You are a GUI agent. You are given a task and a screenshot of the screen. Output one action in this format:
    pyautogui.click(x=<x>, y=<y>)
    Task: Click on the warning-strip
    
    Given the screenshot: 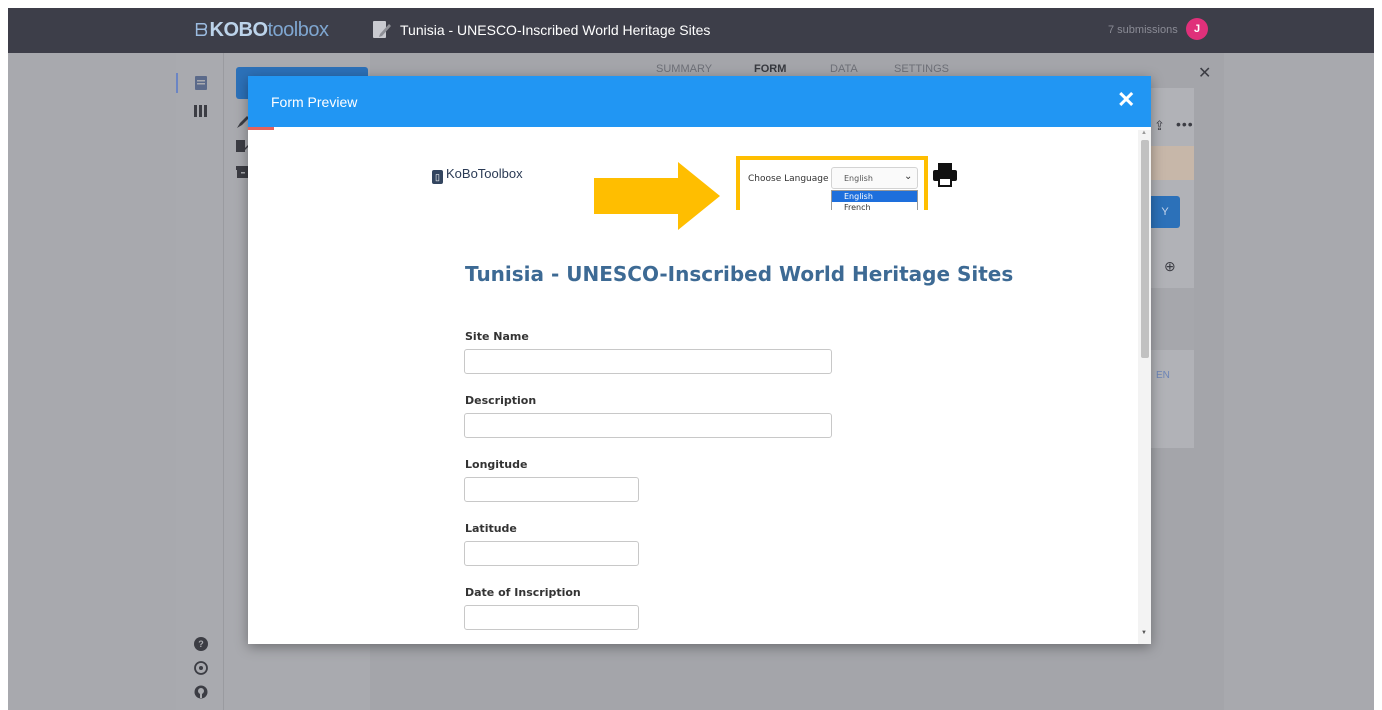 What is the action you would take?
    pyautogui.click(x=1172, y=163)
    